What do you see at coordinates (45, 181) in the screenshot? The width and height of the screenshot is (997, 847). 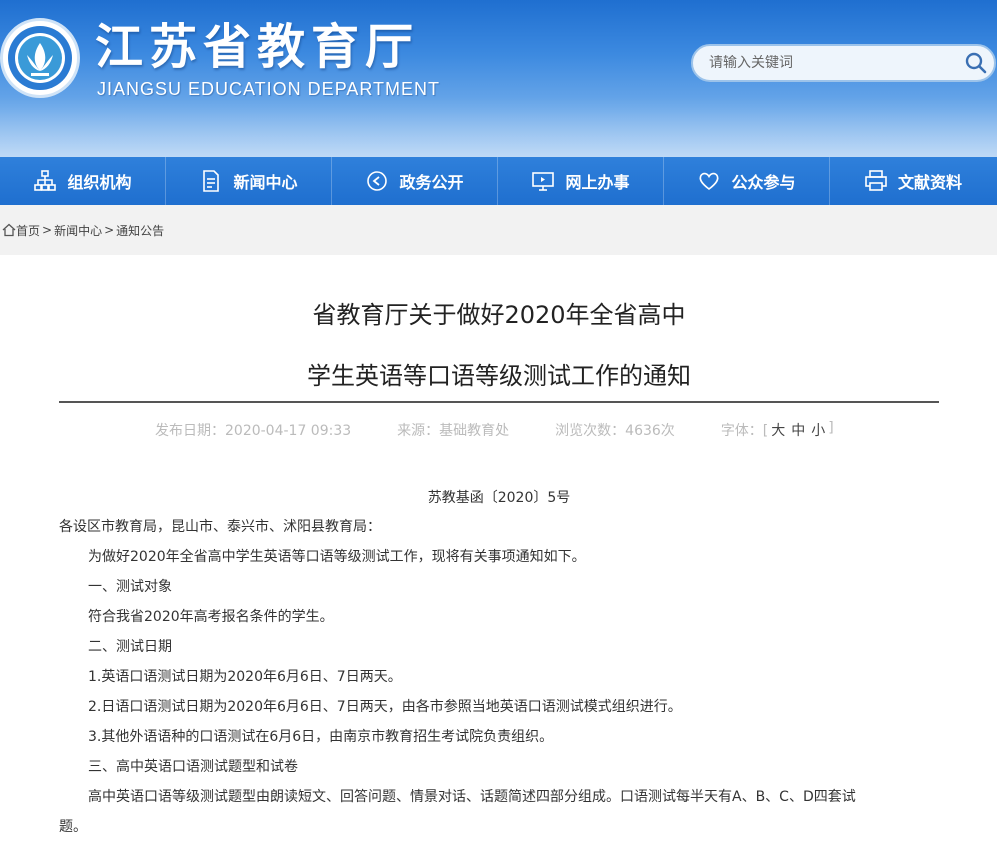 I see `org-chart-icon` at bounding box center [45, 181].